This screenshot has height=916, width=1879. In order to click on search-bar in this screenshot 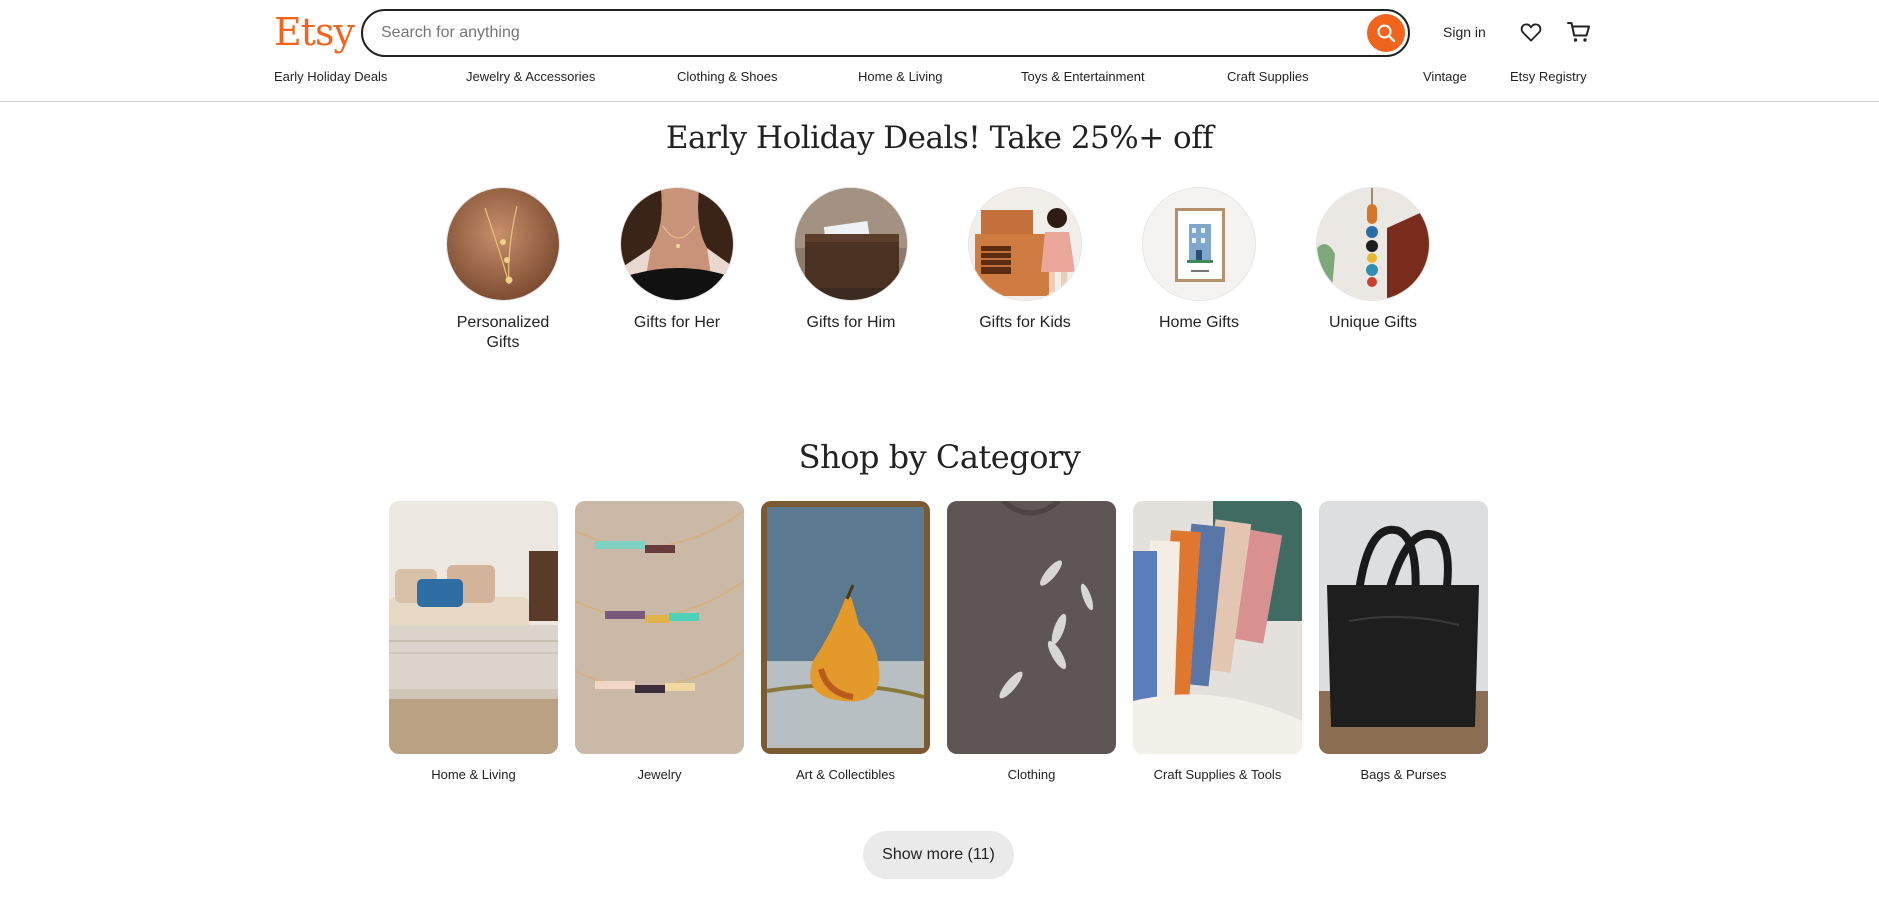, I will do `click(885, 33)`.